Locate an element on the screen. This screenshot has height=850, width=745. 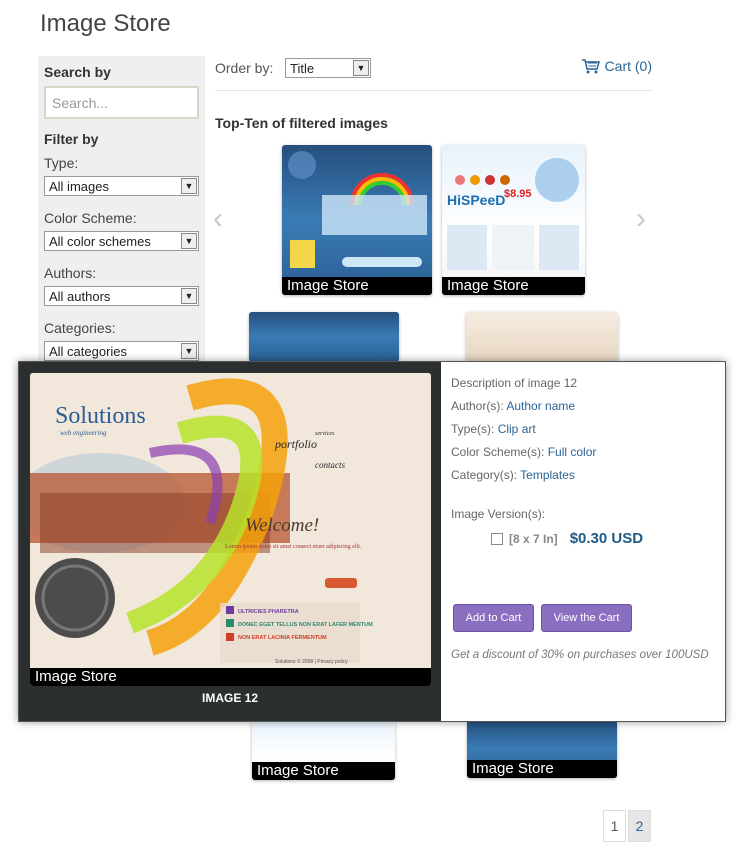
type-row: Type(s): Clip art is located at coordinates (586, 429).